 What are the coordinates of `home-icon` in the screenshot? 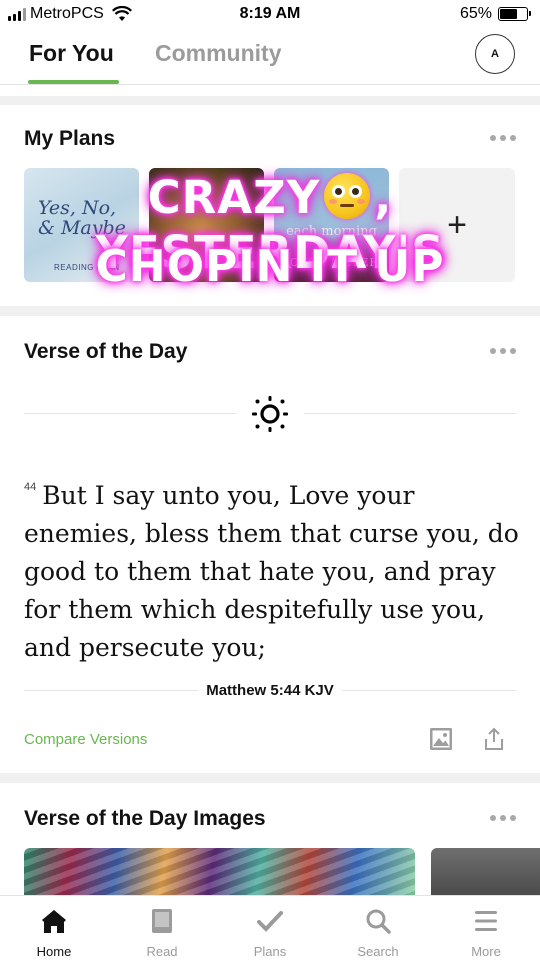 It's located at (54, 921).